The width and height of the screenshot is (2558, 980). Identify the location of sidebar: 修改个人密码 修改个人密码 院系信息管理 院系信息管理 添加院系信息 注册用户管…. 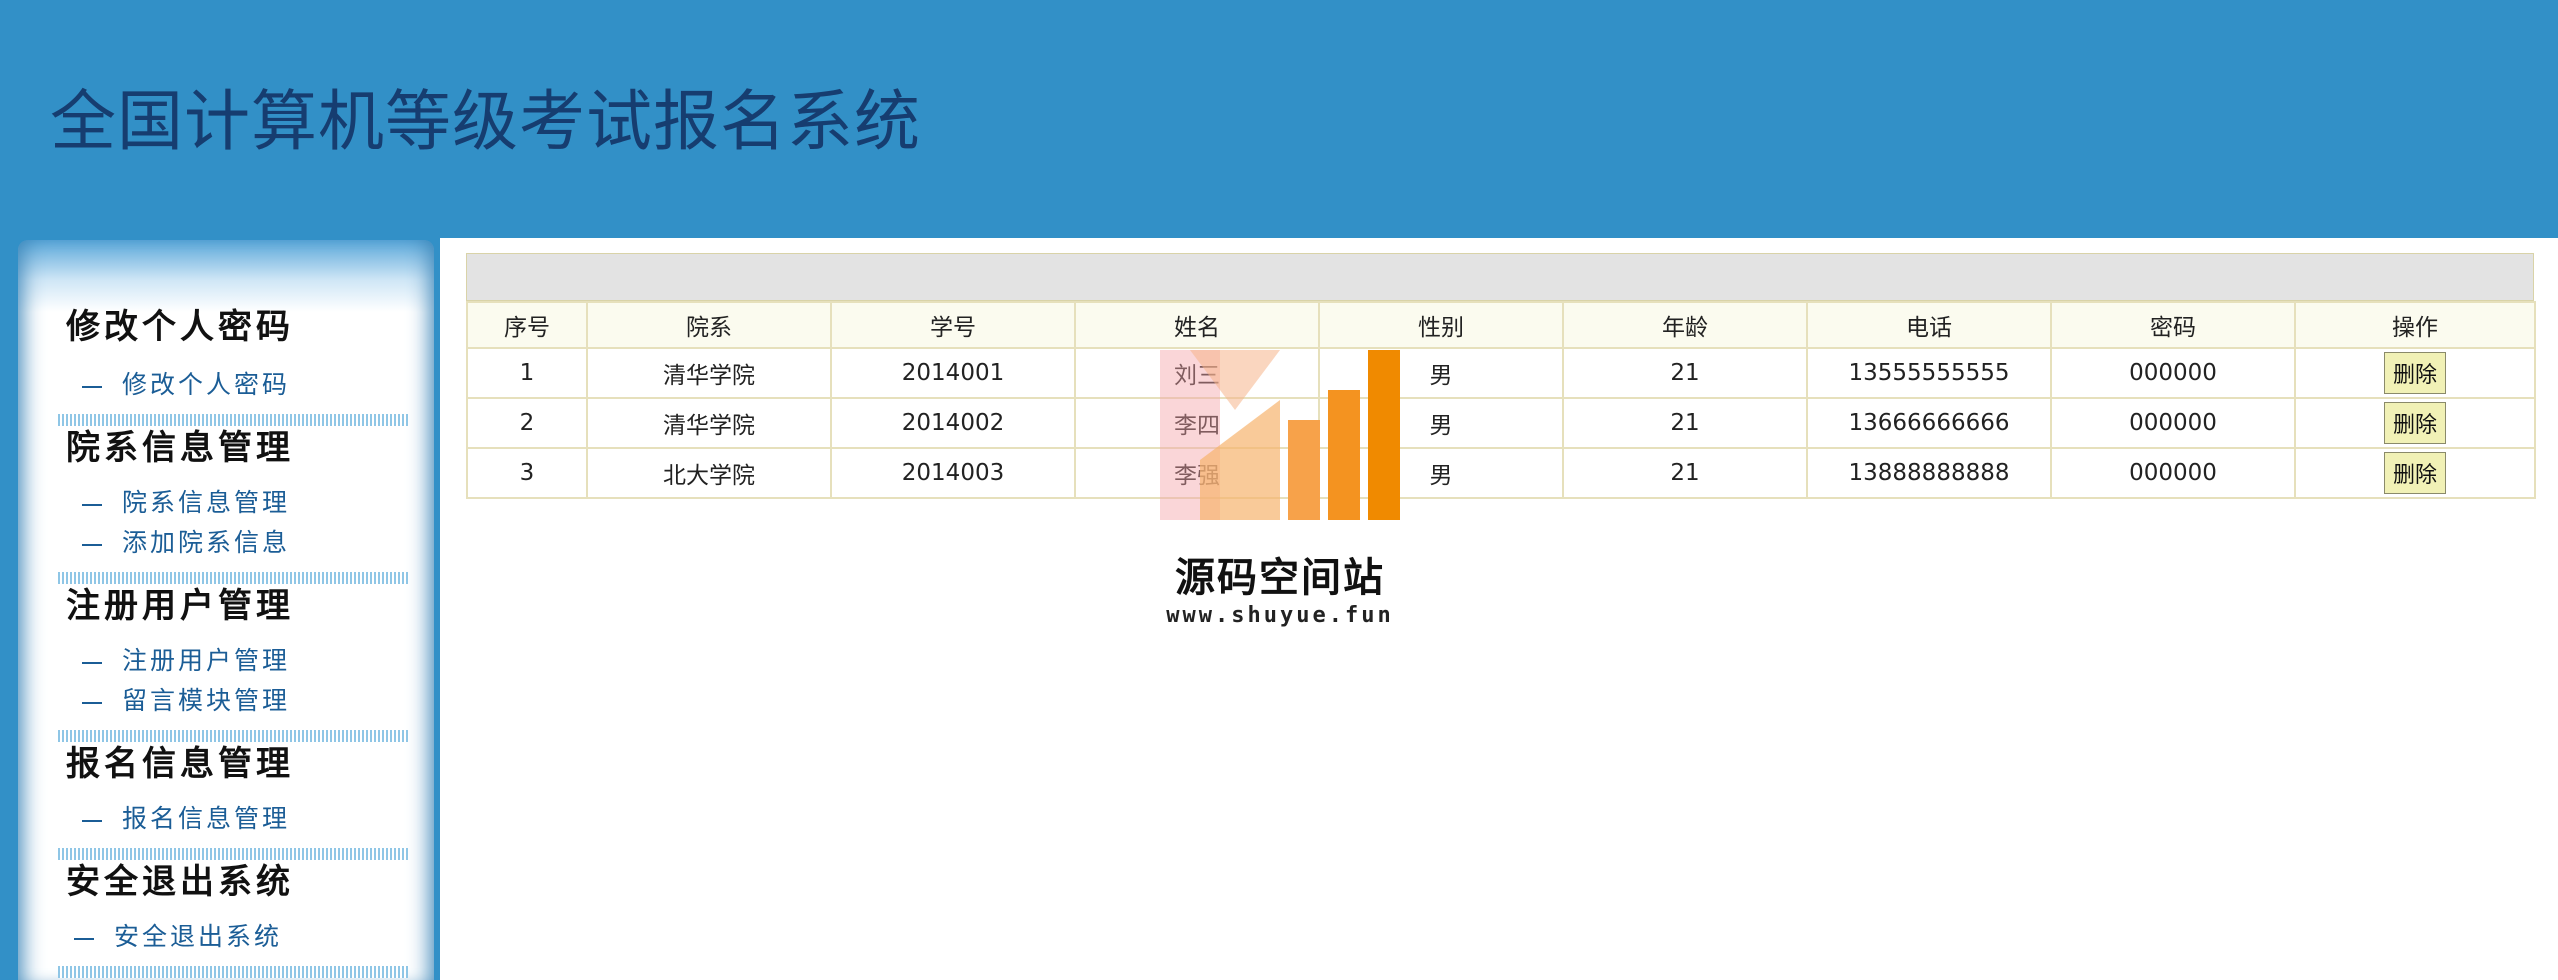
(226, 610).